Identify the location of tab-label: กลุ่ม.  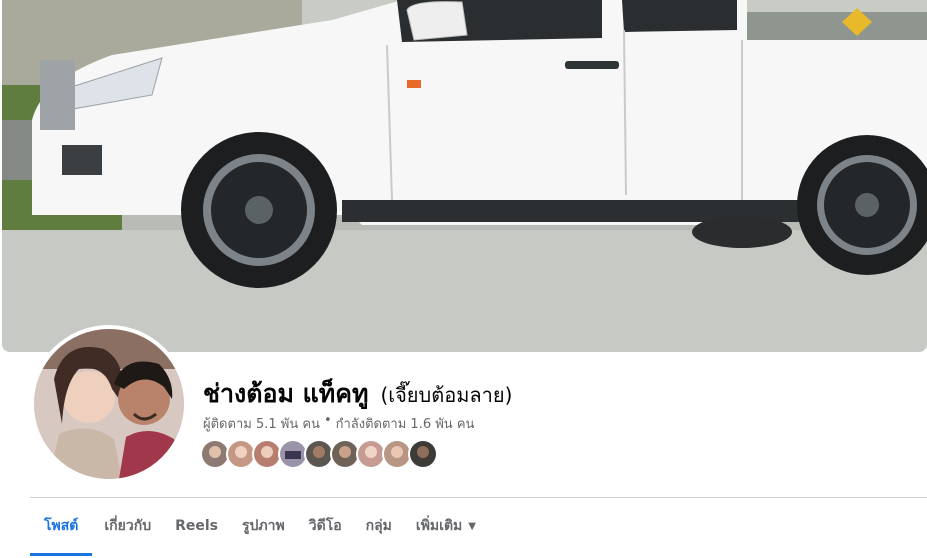
(378, 526).